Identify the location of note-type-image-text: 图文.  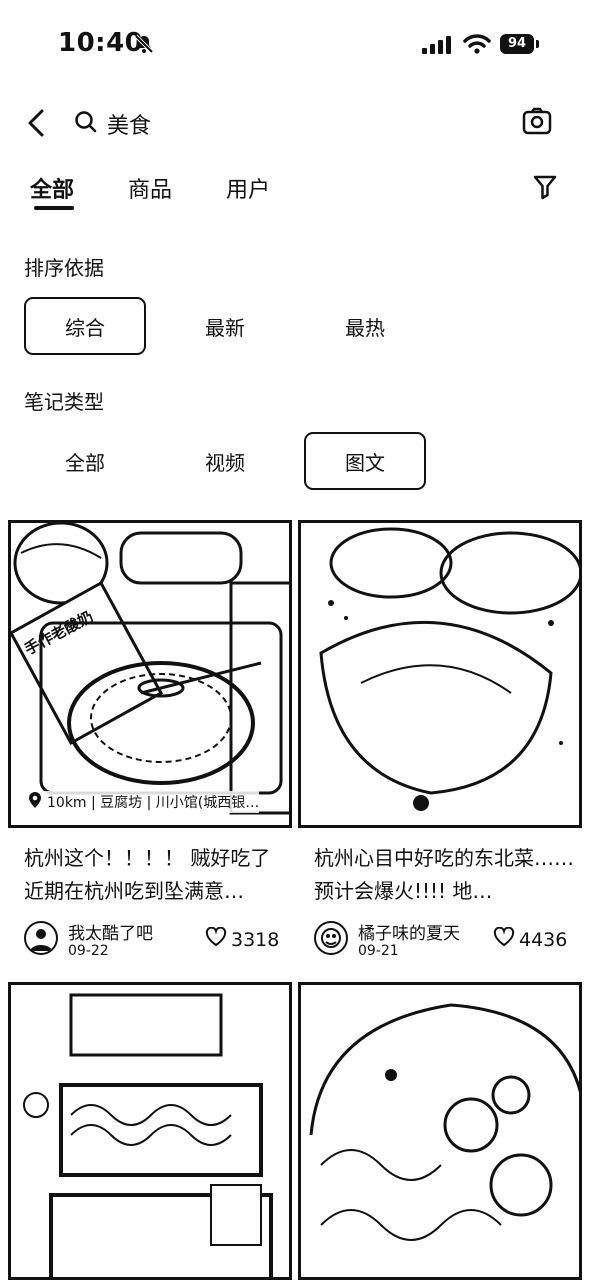
(365, 461).